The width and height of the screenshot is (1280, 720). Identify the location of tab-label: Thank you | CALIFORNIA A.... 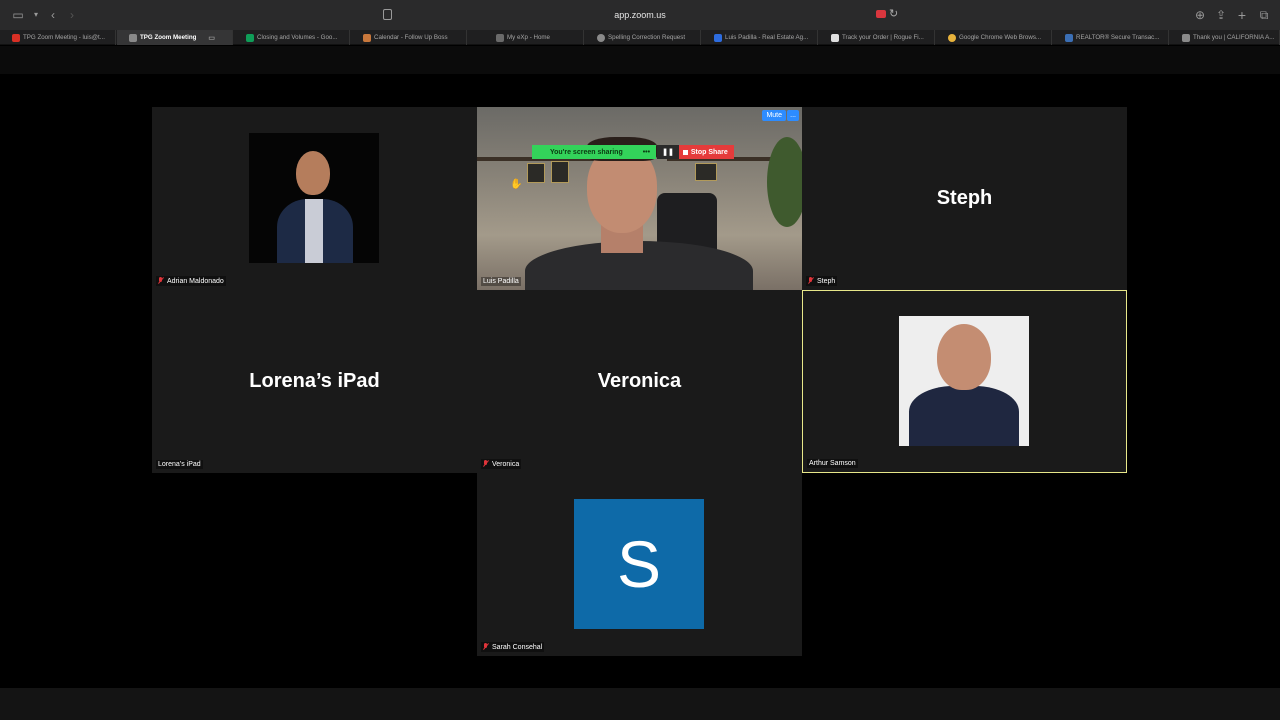
(1234, 37).